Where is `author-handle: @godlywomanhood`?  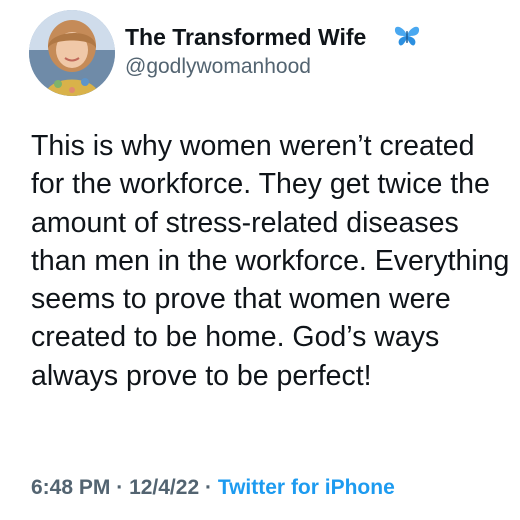
author-handle: @godlywomanhood is located at coordinates (218, 67).